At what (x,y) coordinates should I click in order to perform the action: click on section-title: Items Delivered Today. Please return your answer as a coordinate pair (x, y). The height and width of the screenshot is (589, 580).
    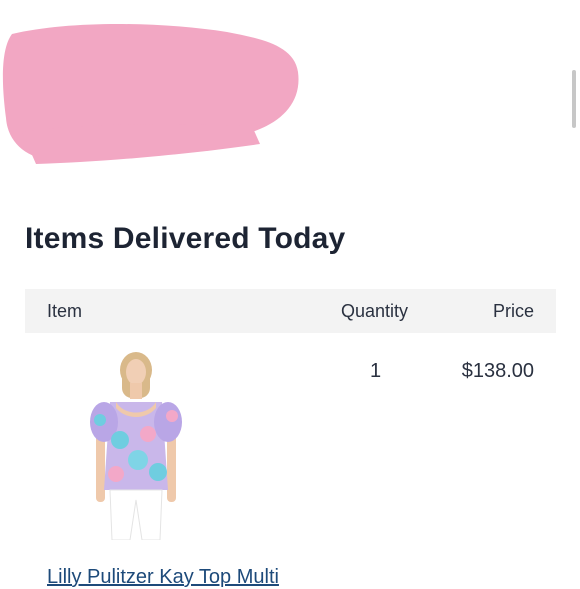
    Looking at the image, I should click on (185, 238).